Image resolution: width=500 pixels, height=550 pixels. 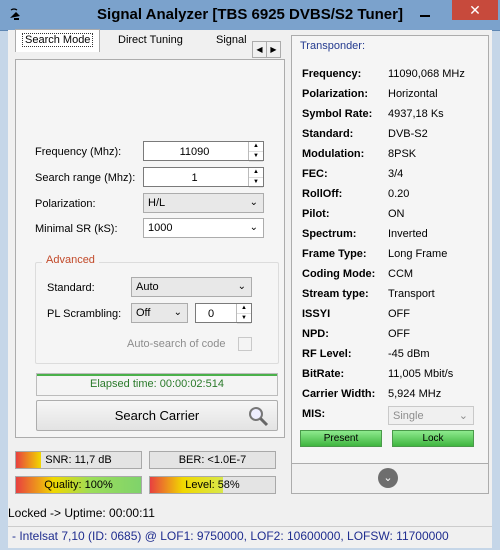 What do you see at coordinates (427, 12) in the screenshot?
I see `minimize-button` at bounding box center [427, 12].